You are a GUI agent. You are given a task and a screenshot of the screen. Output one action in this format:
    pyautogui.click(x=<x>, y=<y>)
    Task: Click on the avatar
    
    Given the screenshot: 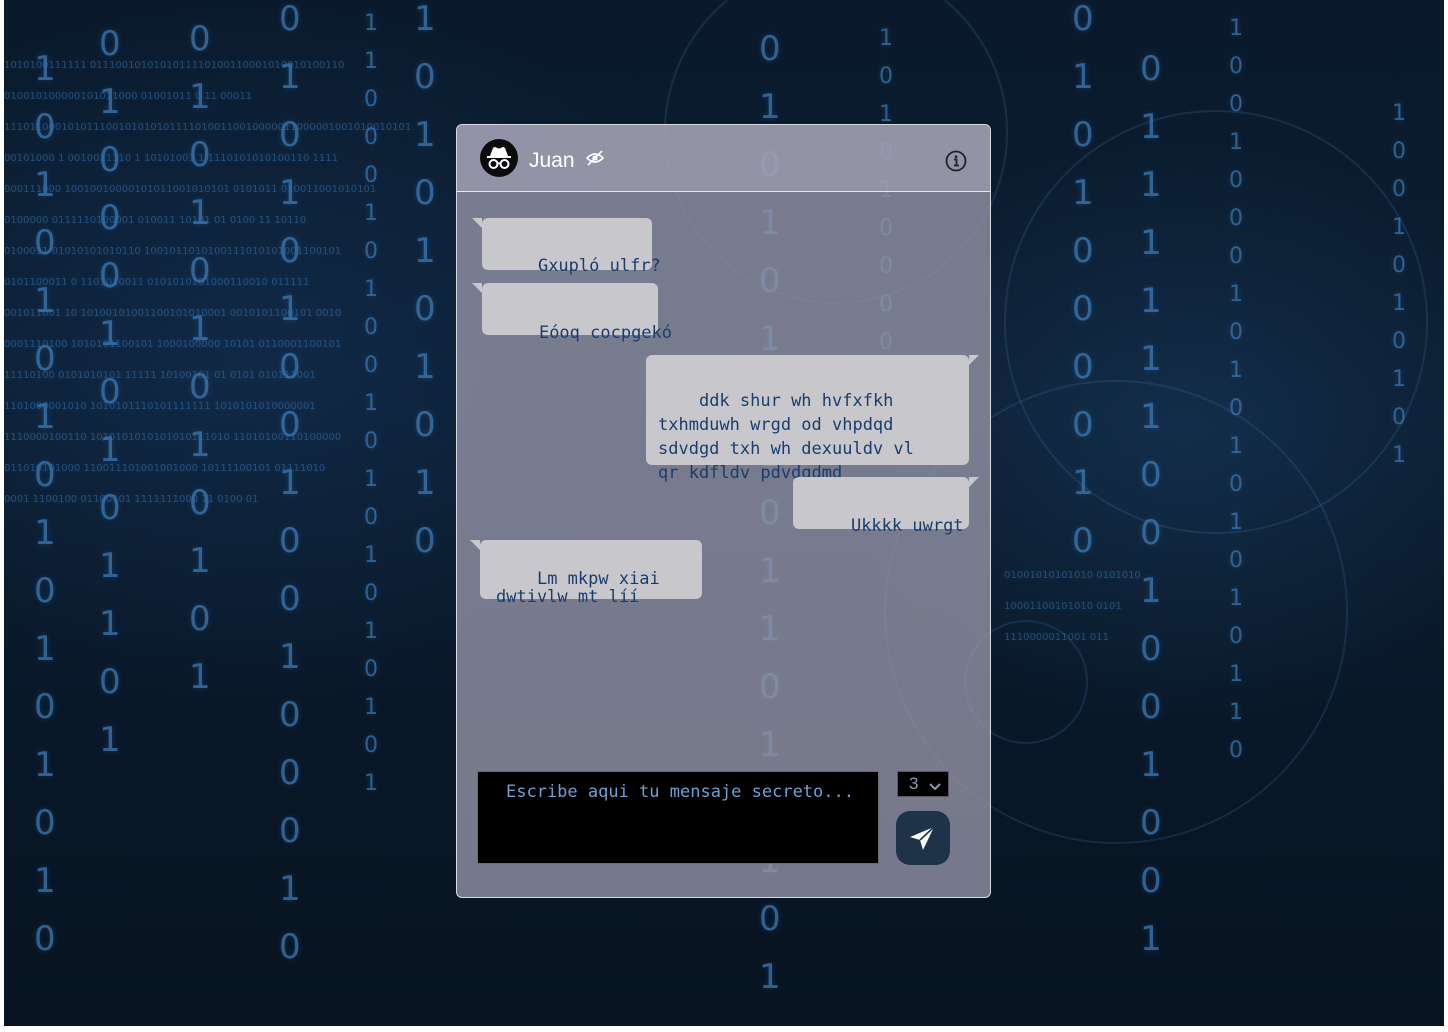 What is the action you would take?
    pyautogui.click(x=499, y=158)
    